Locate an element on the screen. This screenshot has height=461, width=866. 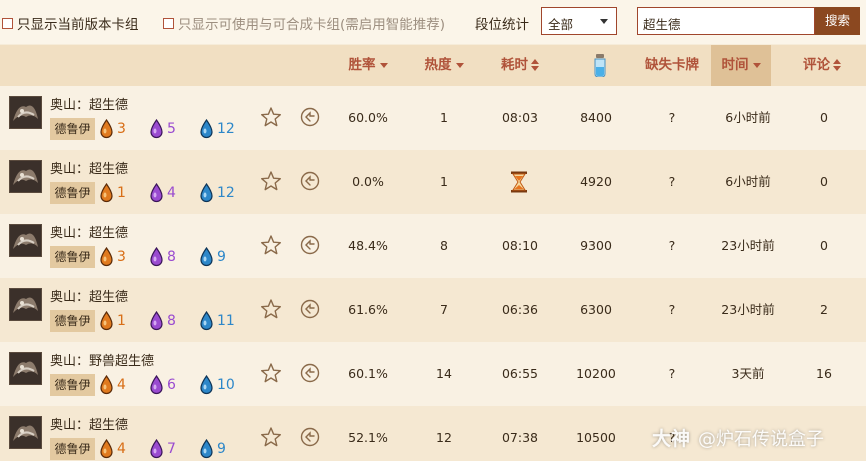
rank-select: 全部 is located at coordinates (579, 21).